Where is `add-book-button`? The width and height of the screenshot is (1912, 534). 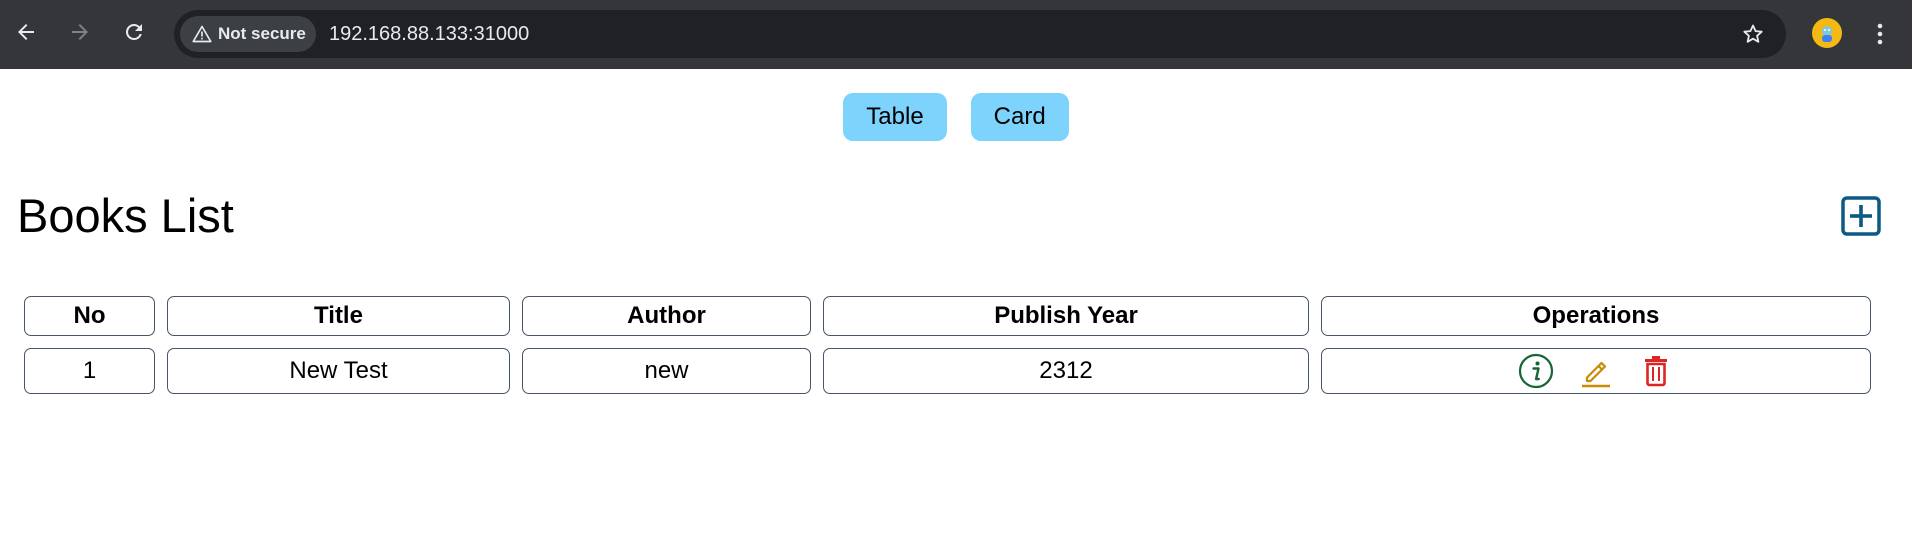
add-book-button is located at coordinates (1861, 216).